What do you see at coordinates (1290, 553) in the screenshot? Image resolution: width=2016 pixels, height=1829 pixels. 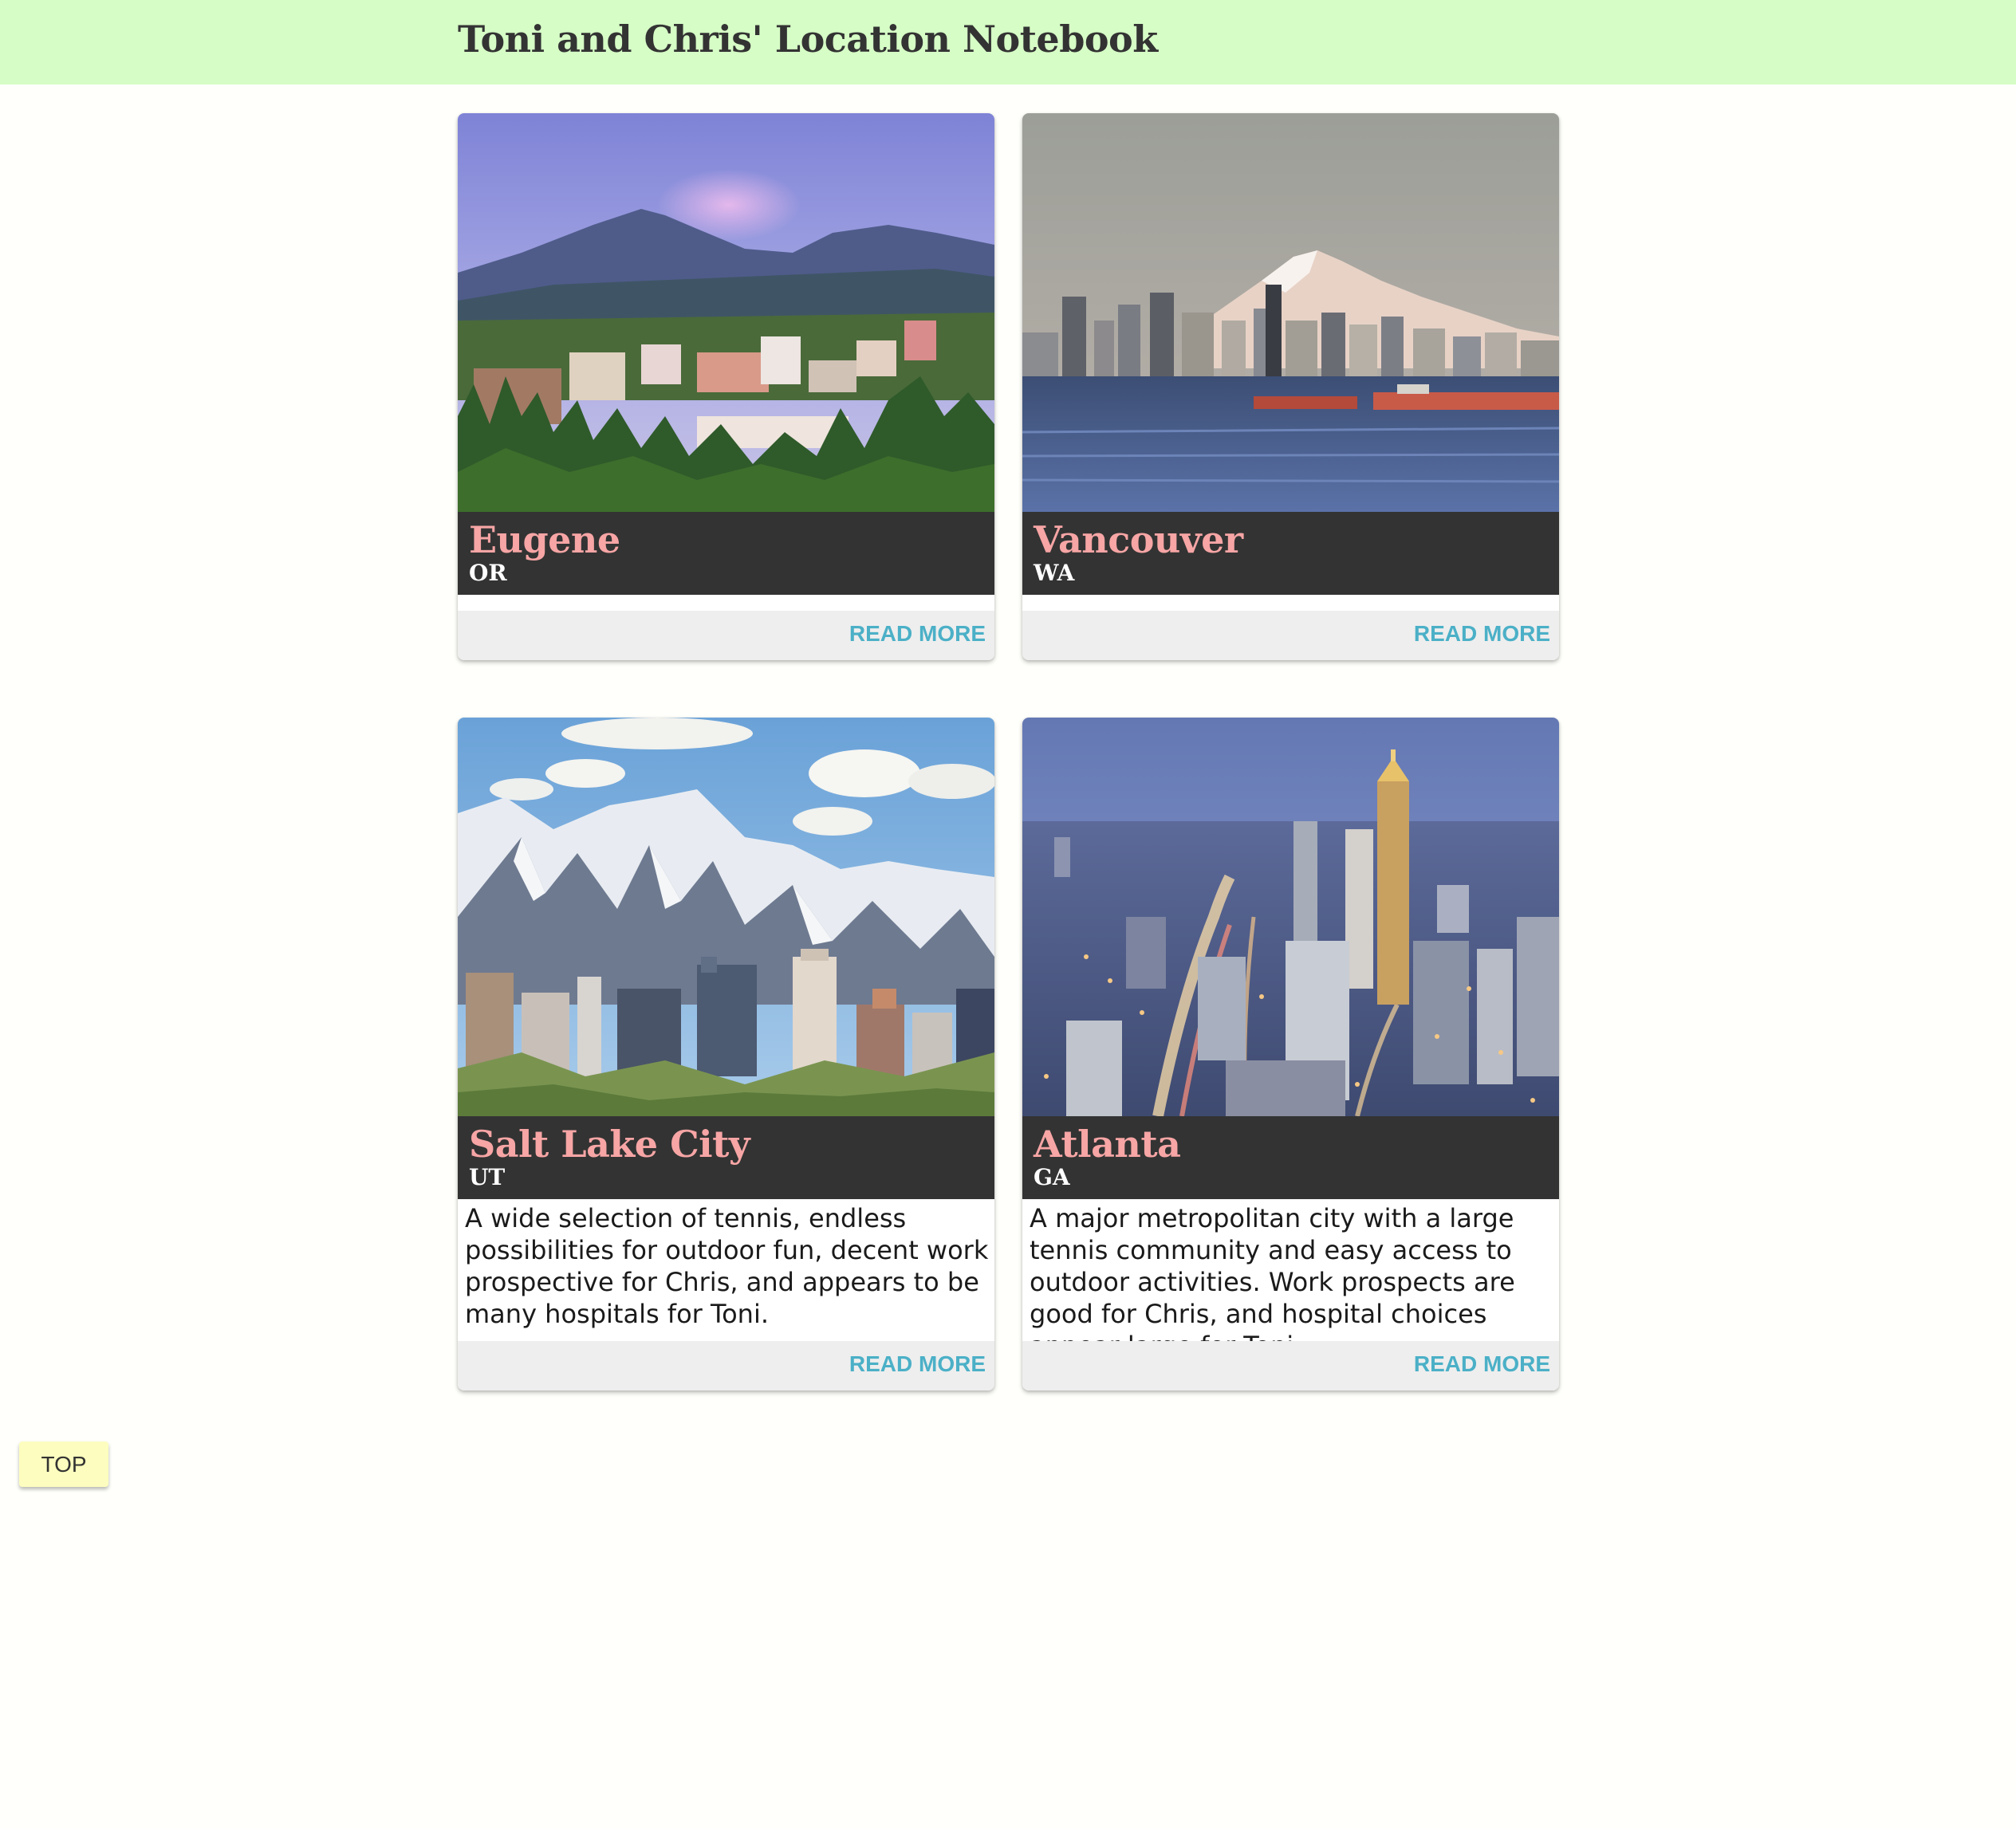 I see `card-title-bar: Vancouver WA` at bounding box center [1290, 553].